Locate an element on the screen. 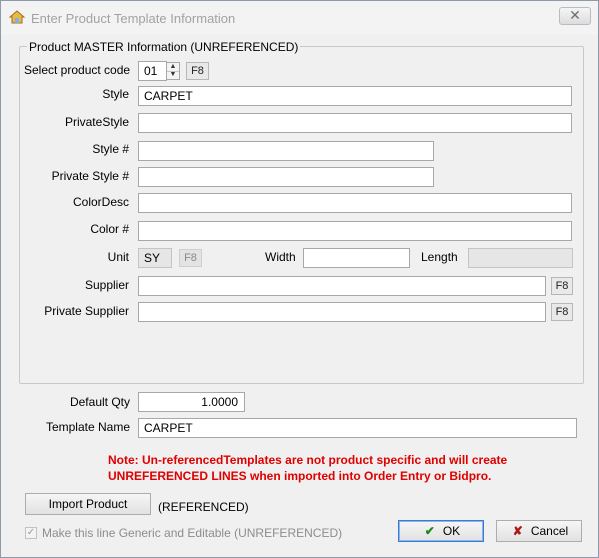 This screenshot has width=599, height=558. template-name-input: CARPET is located at coordinates (357, 428).